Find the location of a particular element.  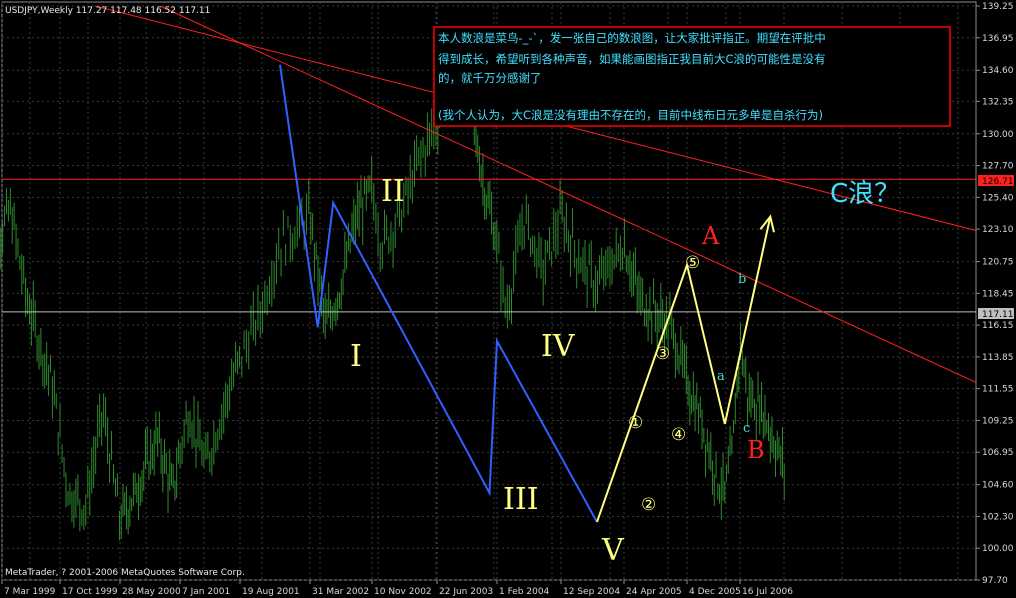

wave-label-B: B is located at coordinates (756, 450).